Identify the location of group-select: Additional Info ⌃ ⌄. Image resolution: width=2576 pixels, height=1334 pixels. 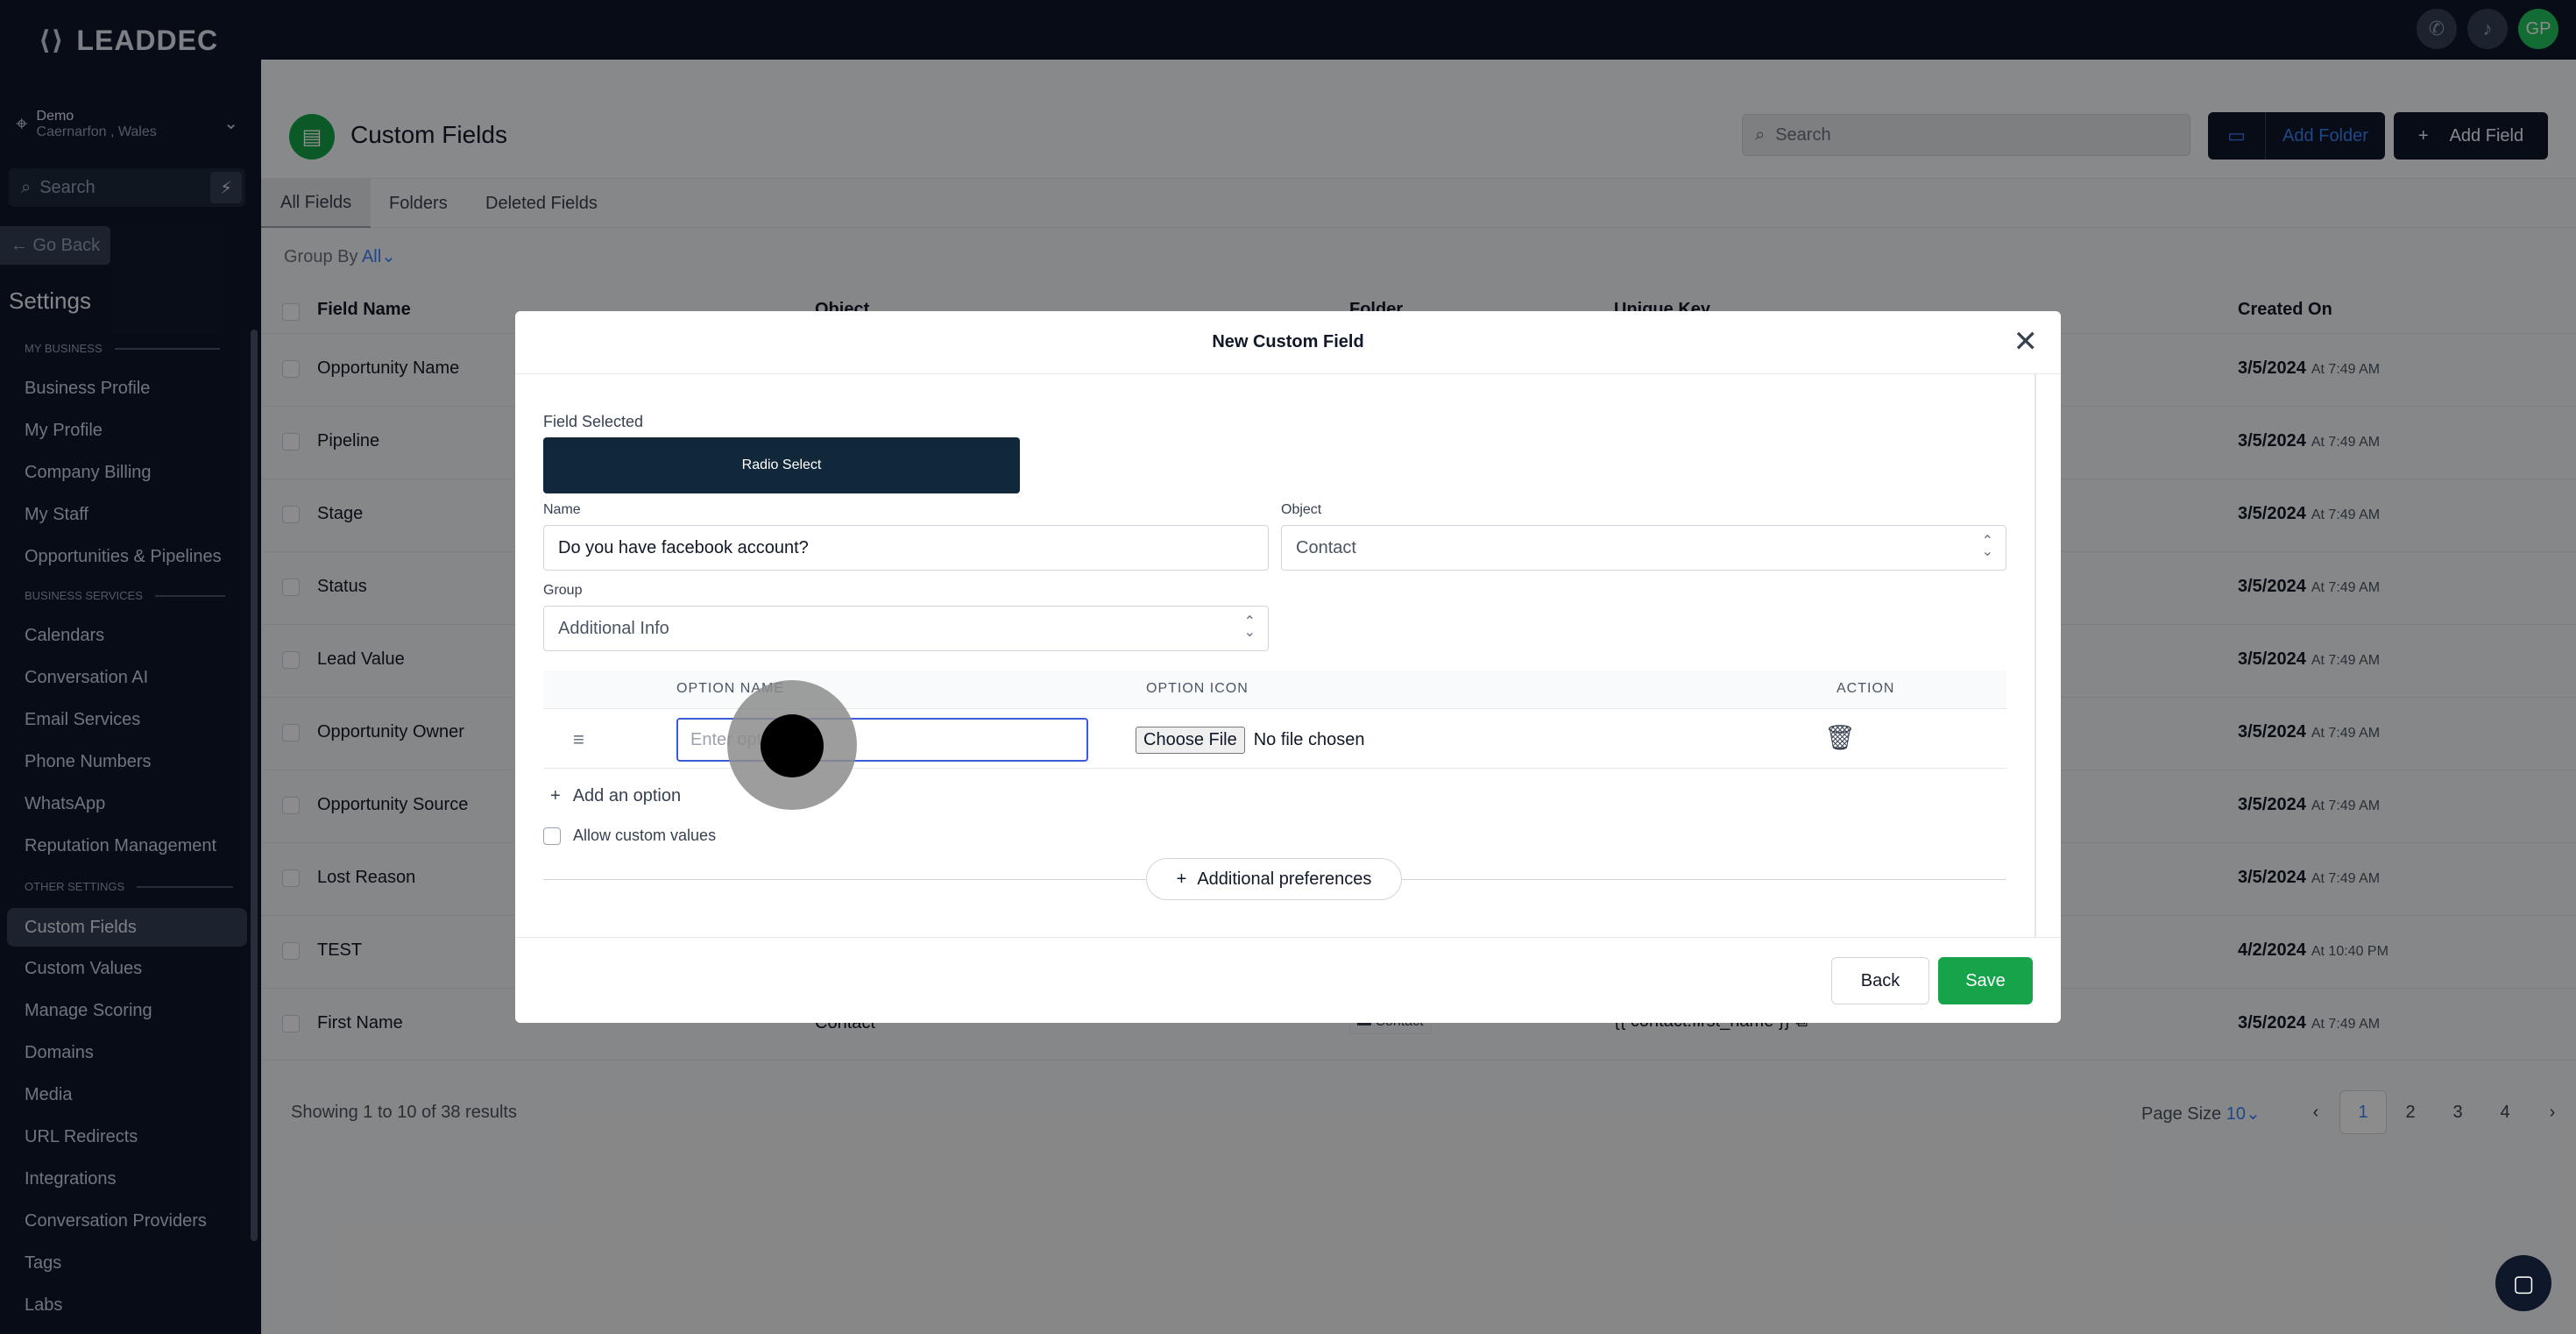
(906, 628).